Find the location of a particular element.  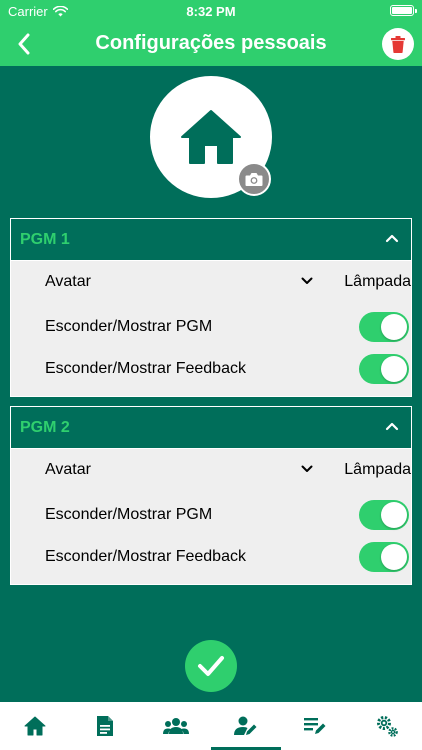

pgm-header: PGM 2 is located at coordinates (211, 428).